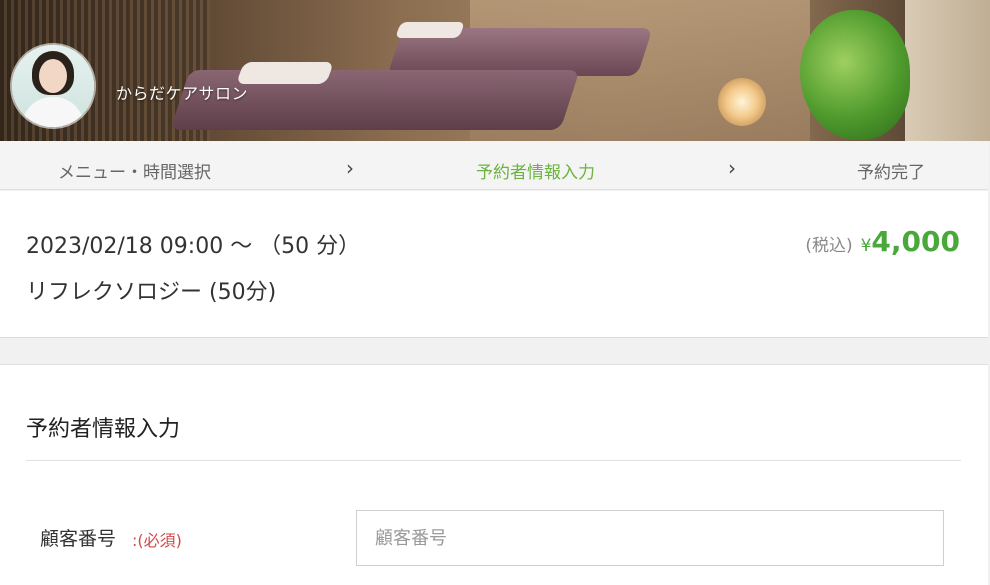 The width and height of the screenshot is (990, 585). Describe the element at coordinates (535, 173) in the screenshot. I see `step-customer-info: 予約者情報入力` at that location.